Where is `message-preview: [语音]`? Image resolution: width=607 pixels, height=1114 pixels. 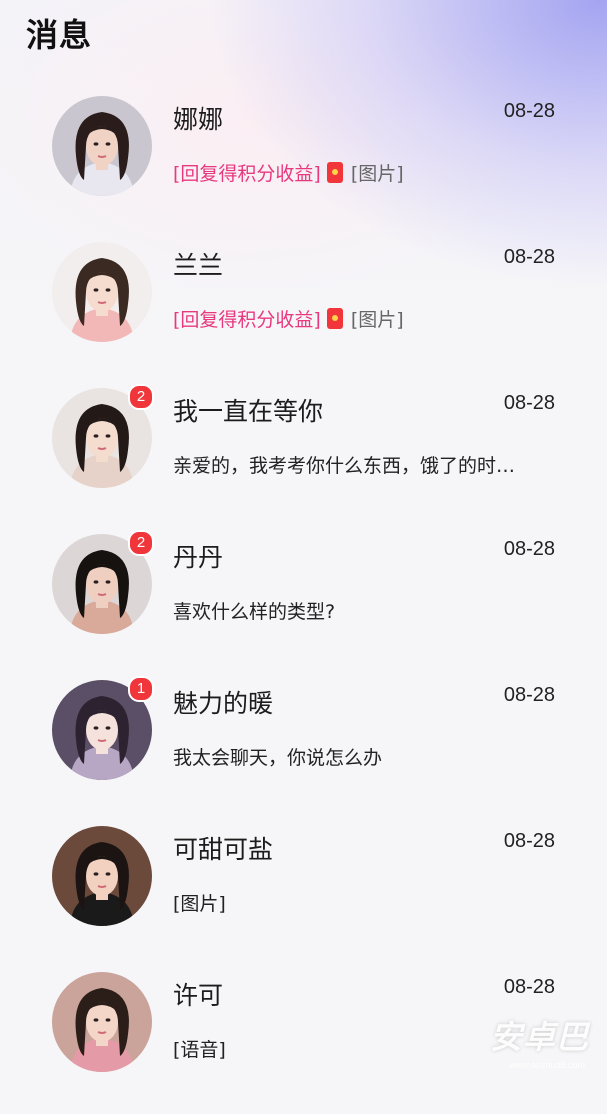
message-preview: [语音] is located at coordinates (199, 1048).